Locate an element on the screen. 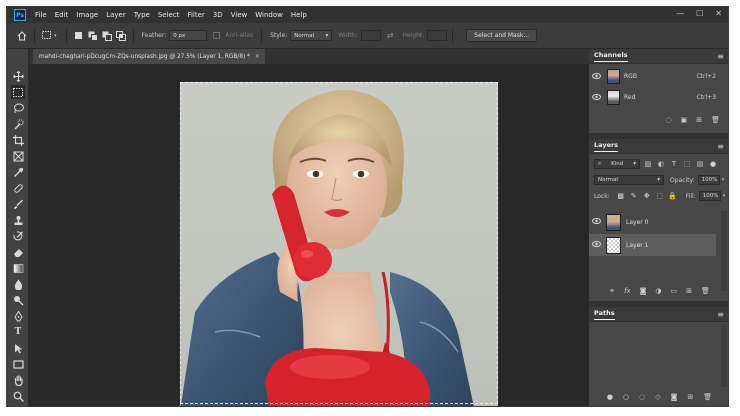 This screenshot has width=740, height=416. hand-icon is located at coordinates (18, 380).